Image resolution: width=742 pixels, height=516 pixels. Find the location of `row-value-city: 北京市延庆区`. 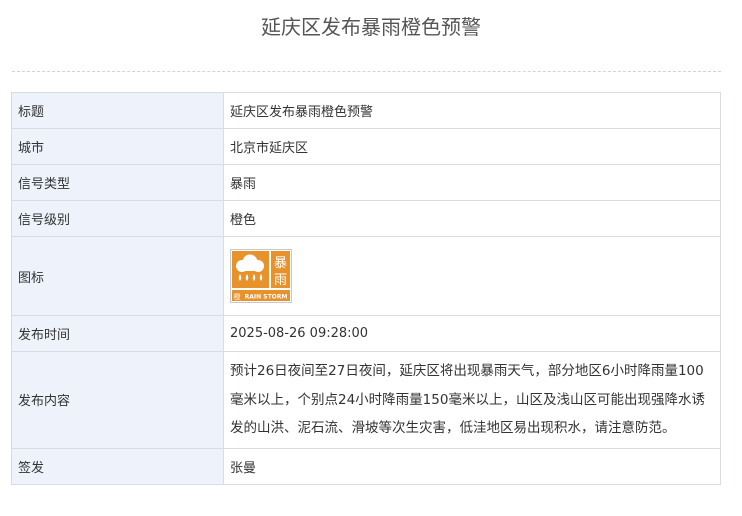

row-value-city: 北京市延庆区 is located at coordinates (472, 146).